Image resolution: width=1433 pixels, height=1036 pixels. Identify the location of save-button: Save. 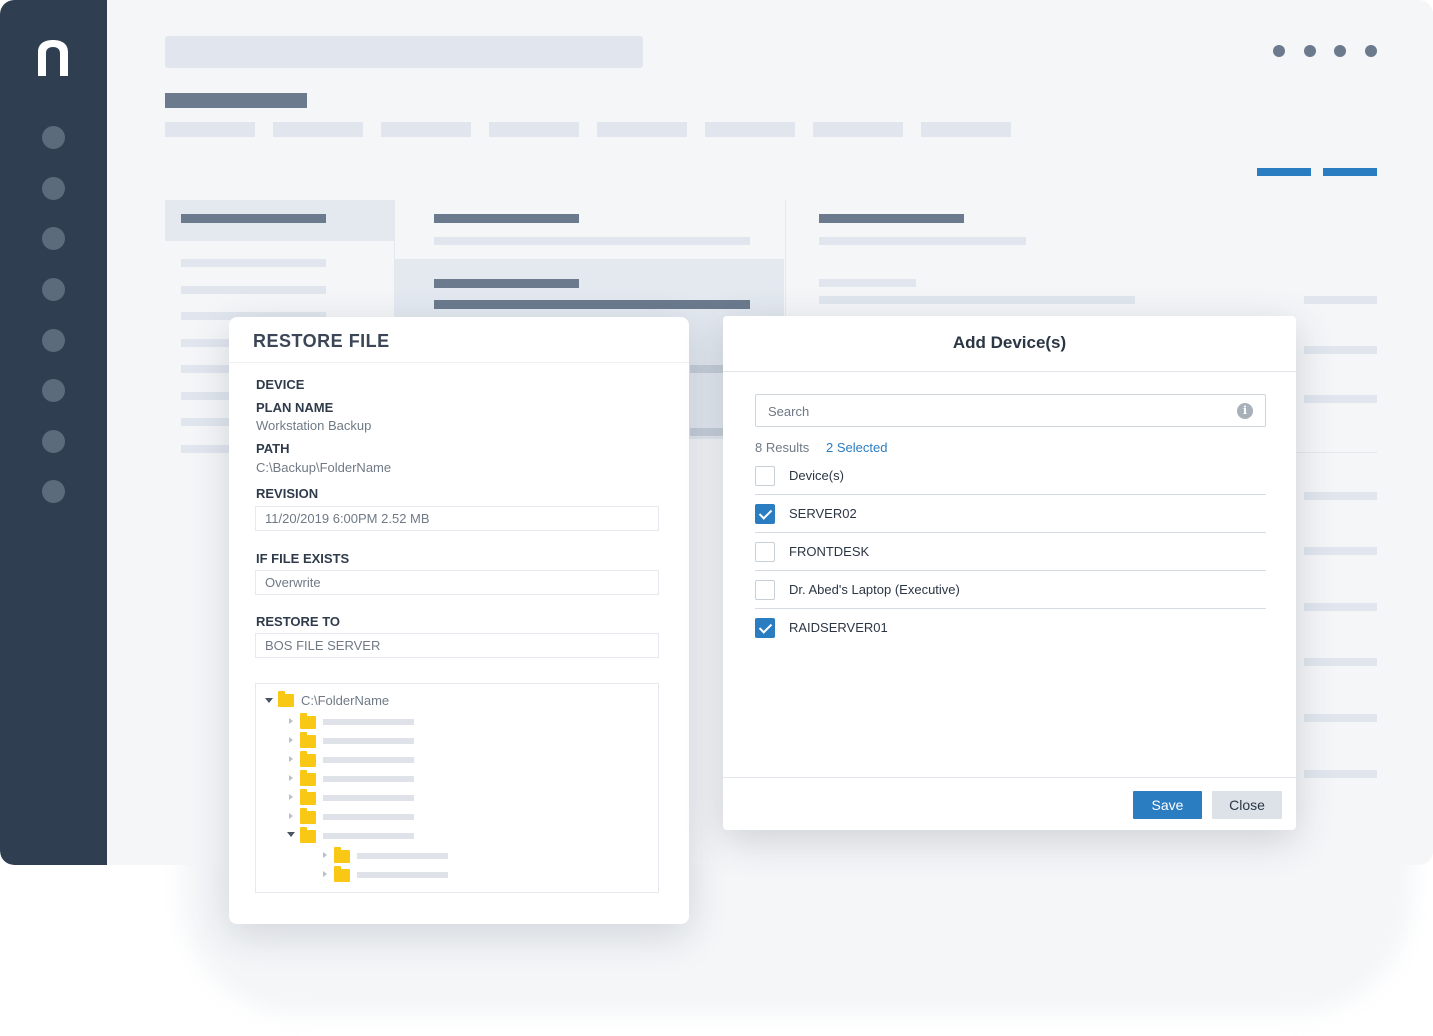
(1167, 805).